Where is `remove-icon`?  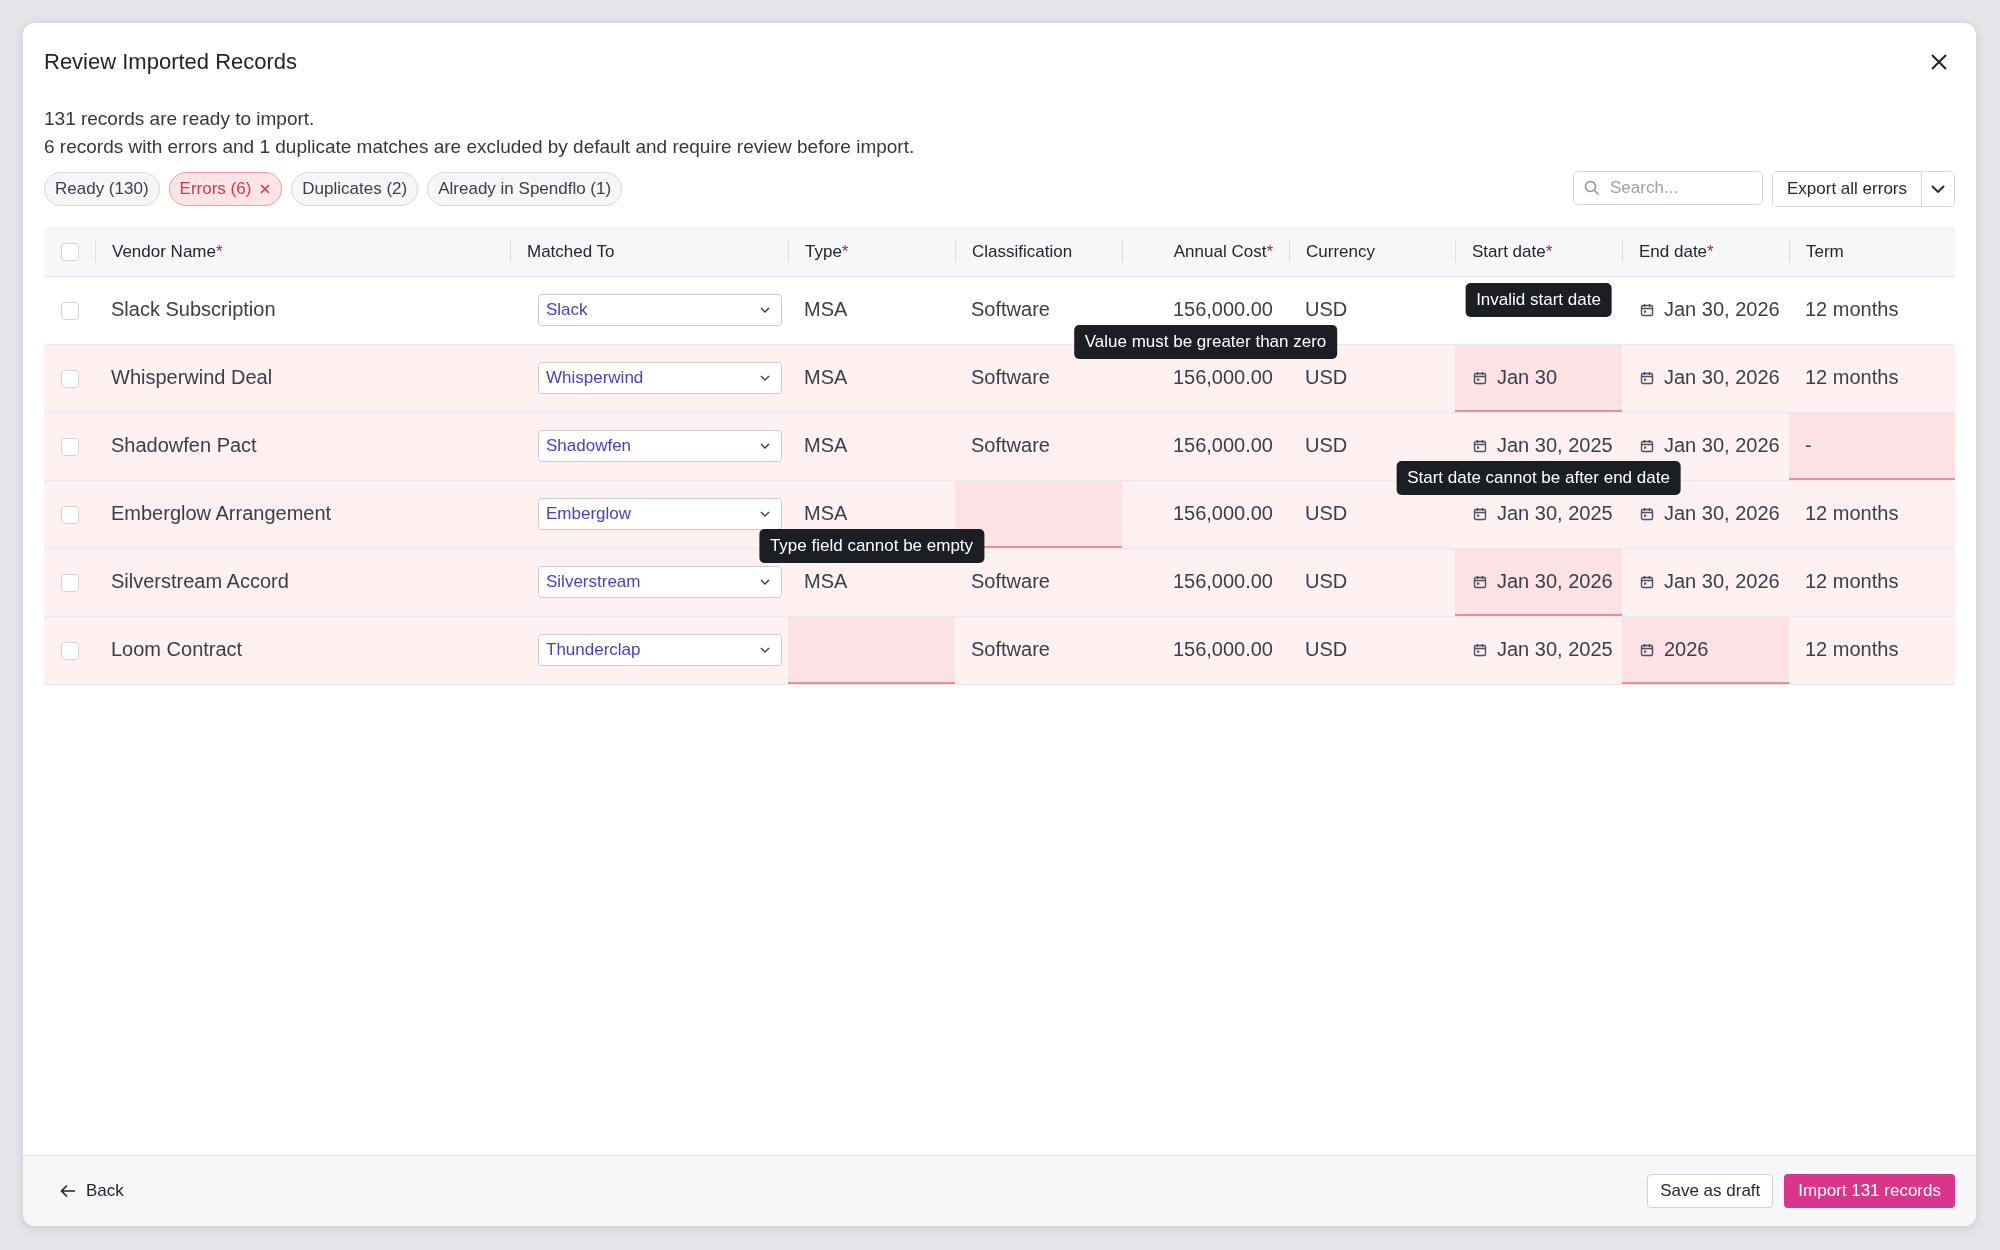 remove-icon is located at coordinates (265, 189).